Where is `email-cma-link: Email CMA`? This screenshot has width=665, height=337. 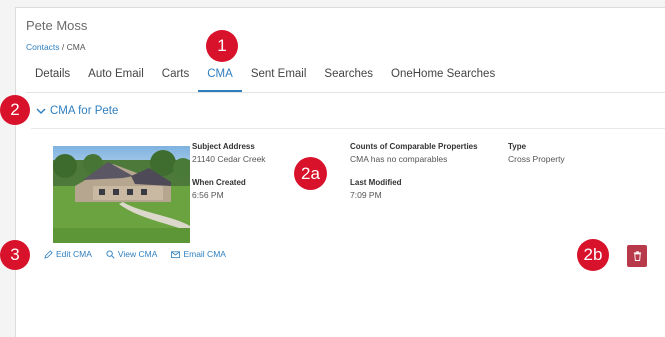
email-cma-link: Email CMA is located at coordinates (198, 254).